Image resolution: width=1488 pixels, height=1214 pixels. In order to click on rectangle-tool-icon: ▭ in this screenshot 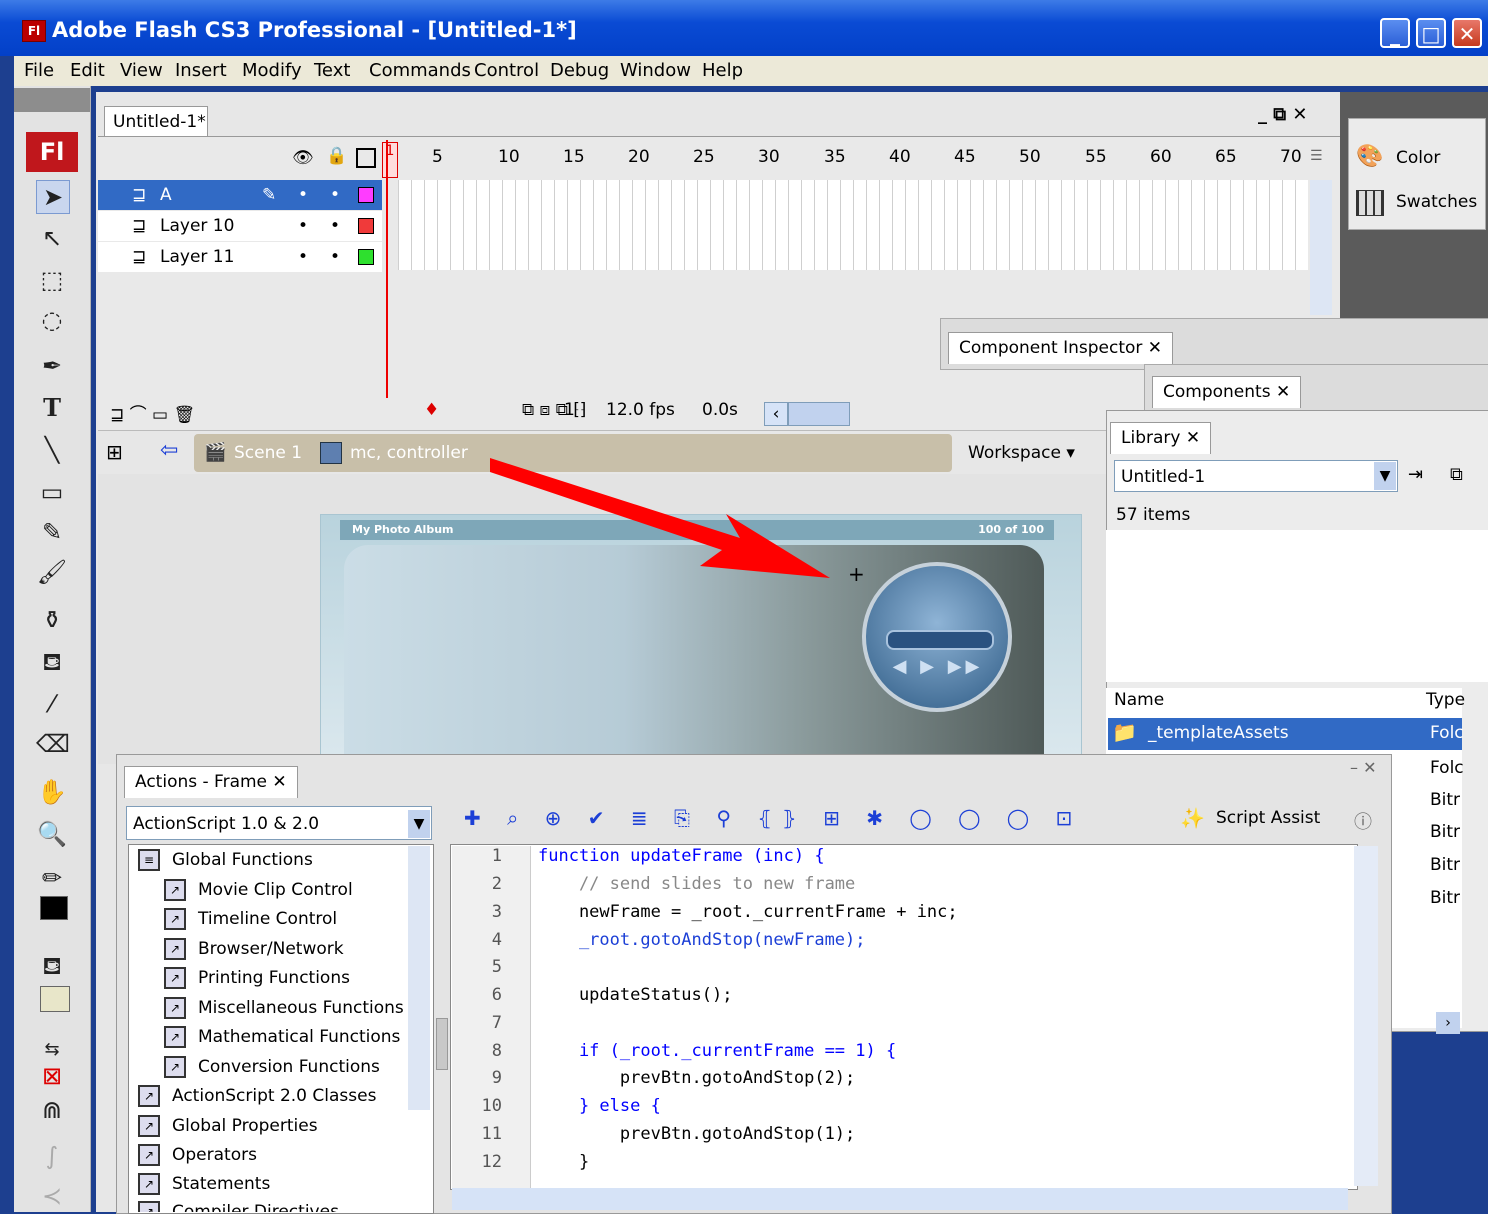, I will do `click(52, 492)`.